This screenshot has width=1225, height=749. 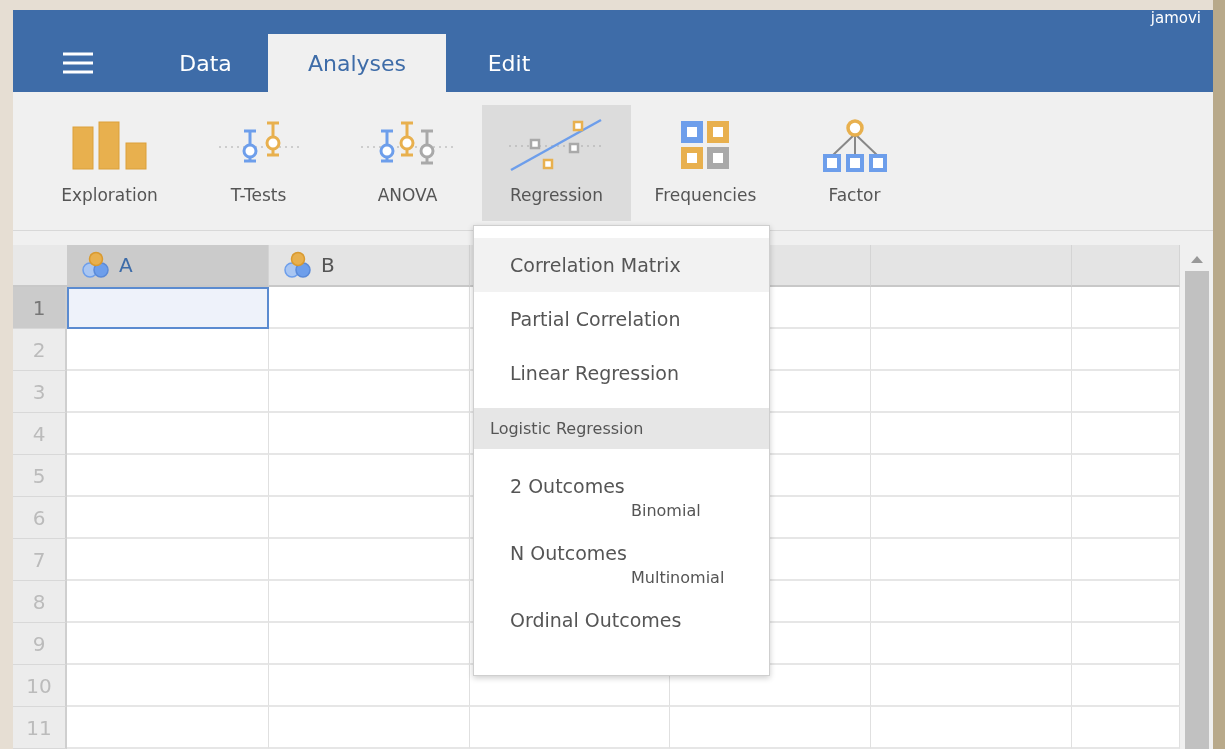 What do you see at coordinates (109, 146) in the screenshot?
I see `bar-chart-icon` at bounding box center [109, 146].